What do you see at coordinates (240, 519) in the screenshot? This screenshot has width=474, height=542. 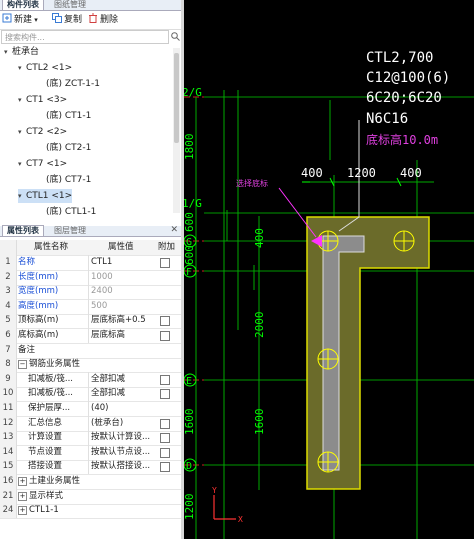 I see `ucs-x-label: X` at bounding box center [240, 519].